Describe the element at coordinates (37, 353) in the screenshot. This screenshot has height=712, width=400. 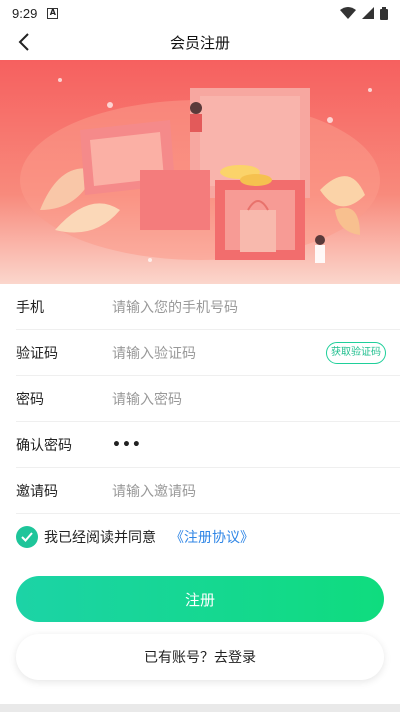
I see `code-label: 验证码` at that location.